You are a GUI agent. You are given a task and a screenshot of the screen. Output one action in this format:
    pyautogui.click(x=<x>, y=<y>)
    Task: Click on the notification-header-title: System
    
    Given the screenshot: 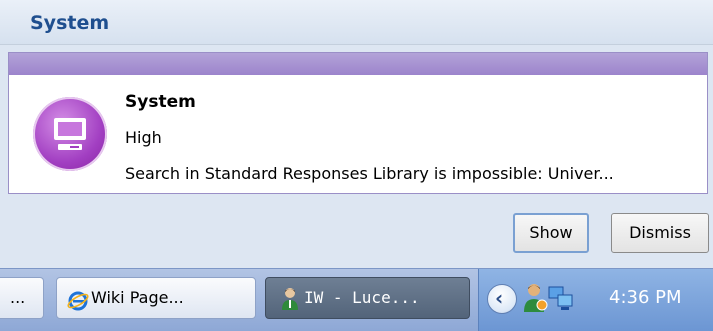 What is the action you would take?
    pyautogui.click(x=70, y=23)
    